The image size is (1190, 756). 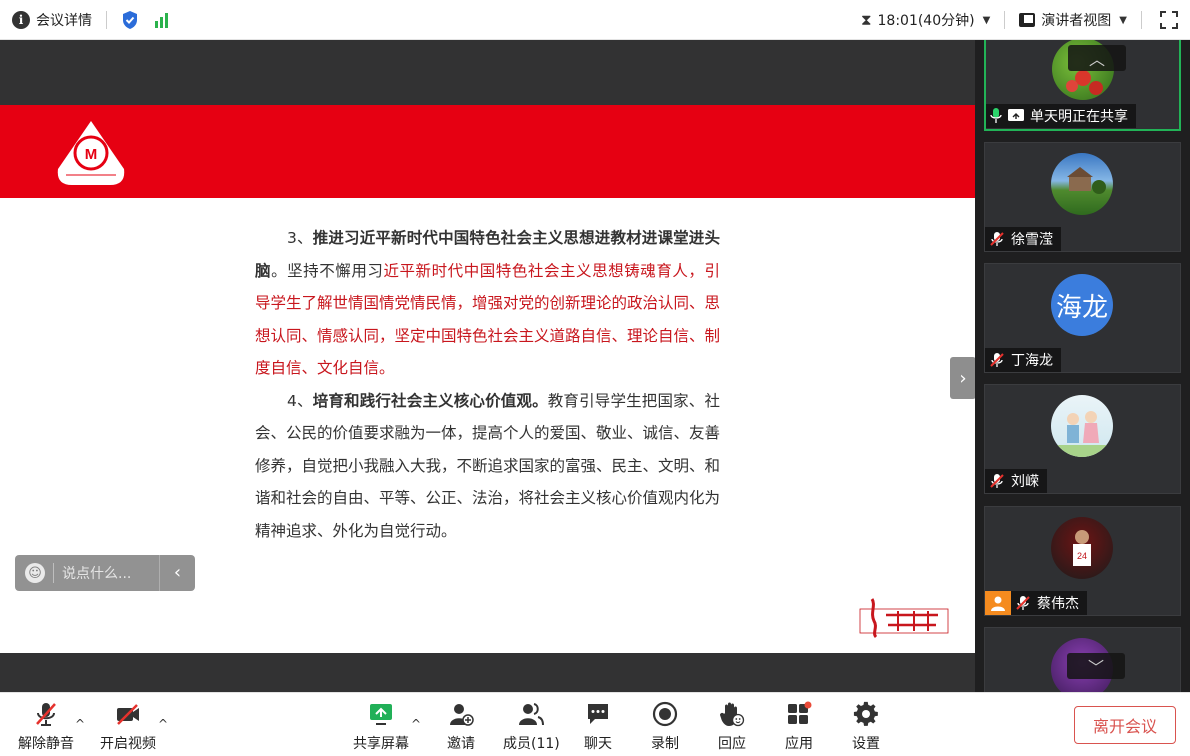 I want to click on basketball-photo: 24, so click(x=1082, y=548).